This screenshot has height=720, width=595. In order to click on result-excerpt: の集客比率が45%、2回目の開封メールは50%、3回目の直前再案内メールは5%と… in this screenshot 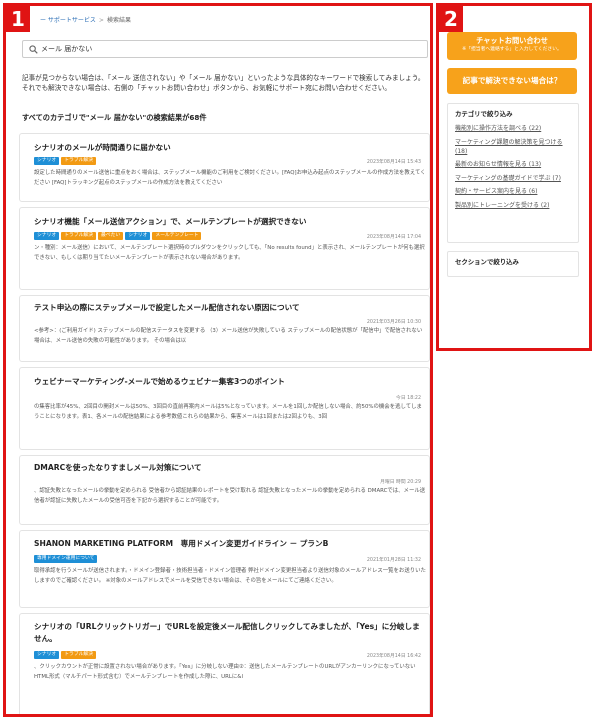, I will do `click(228, 412)`.